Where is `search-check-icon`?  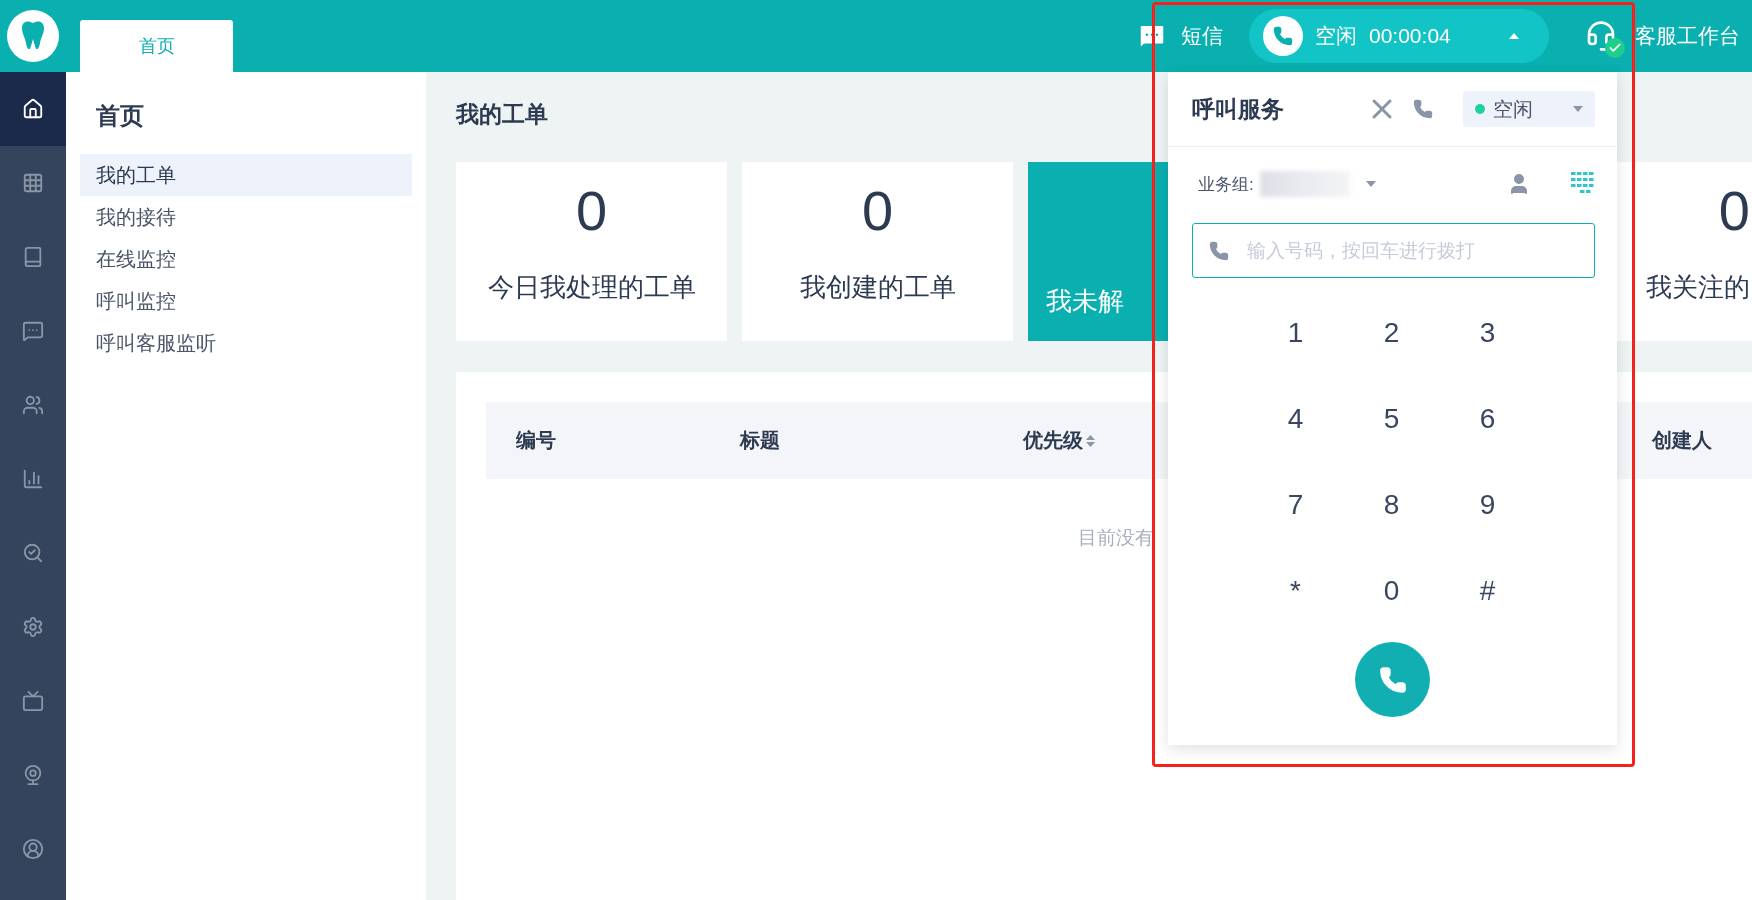 search-check-icon is located at coordinates (33, 553).